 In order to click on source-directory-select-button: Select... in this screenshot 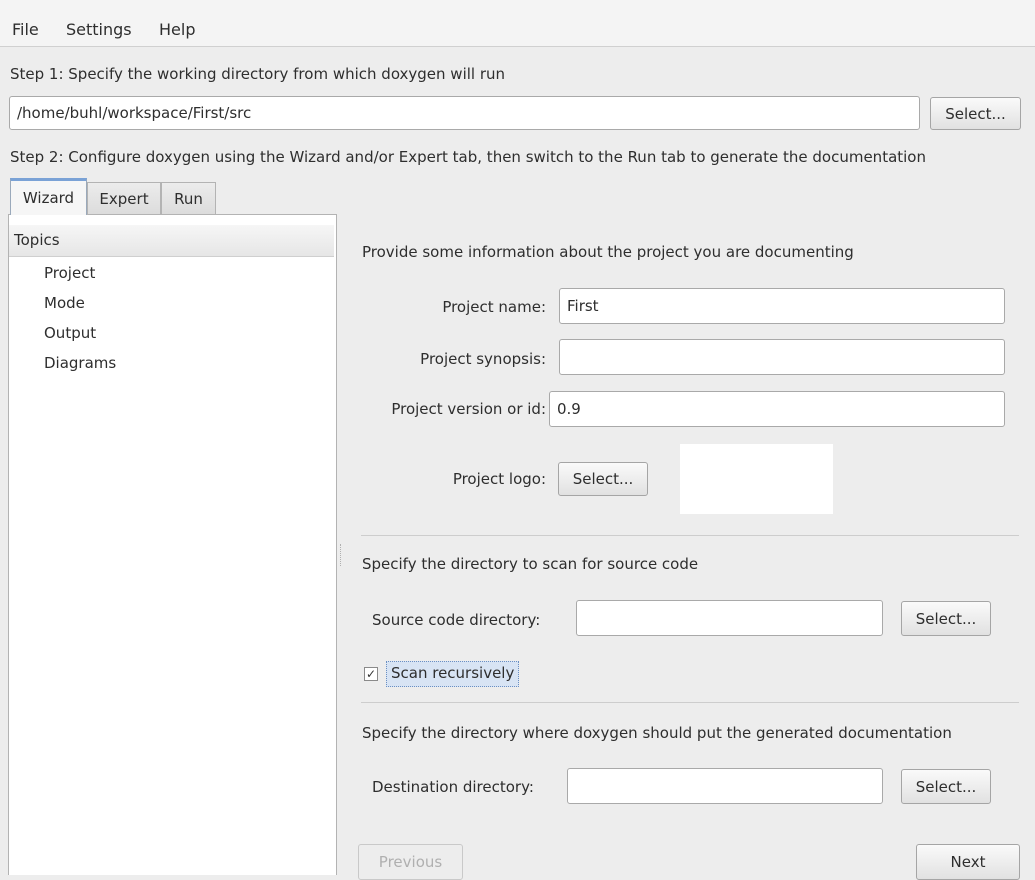, I will do `click(946, 618)`.